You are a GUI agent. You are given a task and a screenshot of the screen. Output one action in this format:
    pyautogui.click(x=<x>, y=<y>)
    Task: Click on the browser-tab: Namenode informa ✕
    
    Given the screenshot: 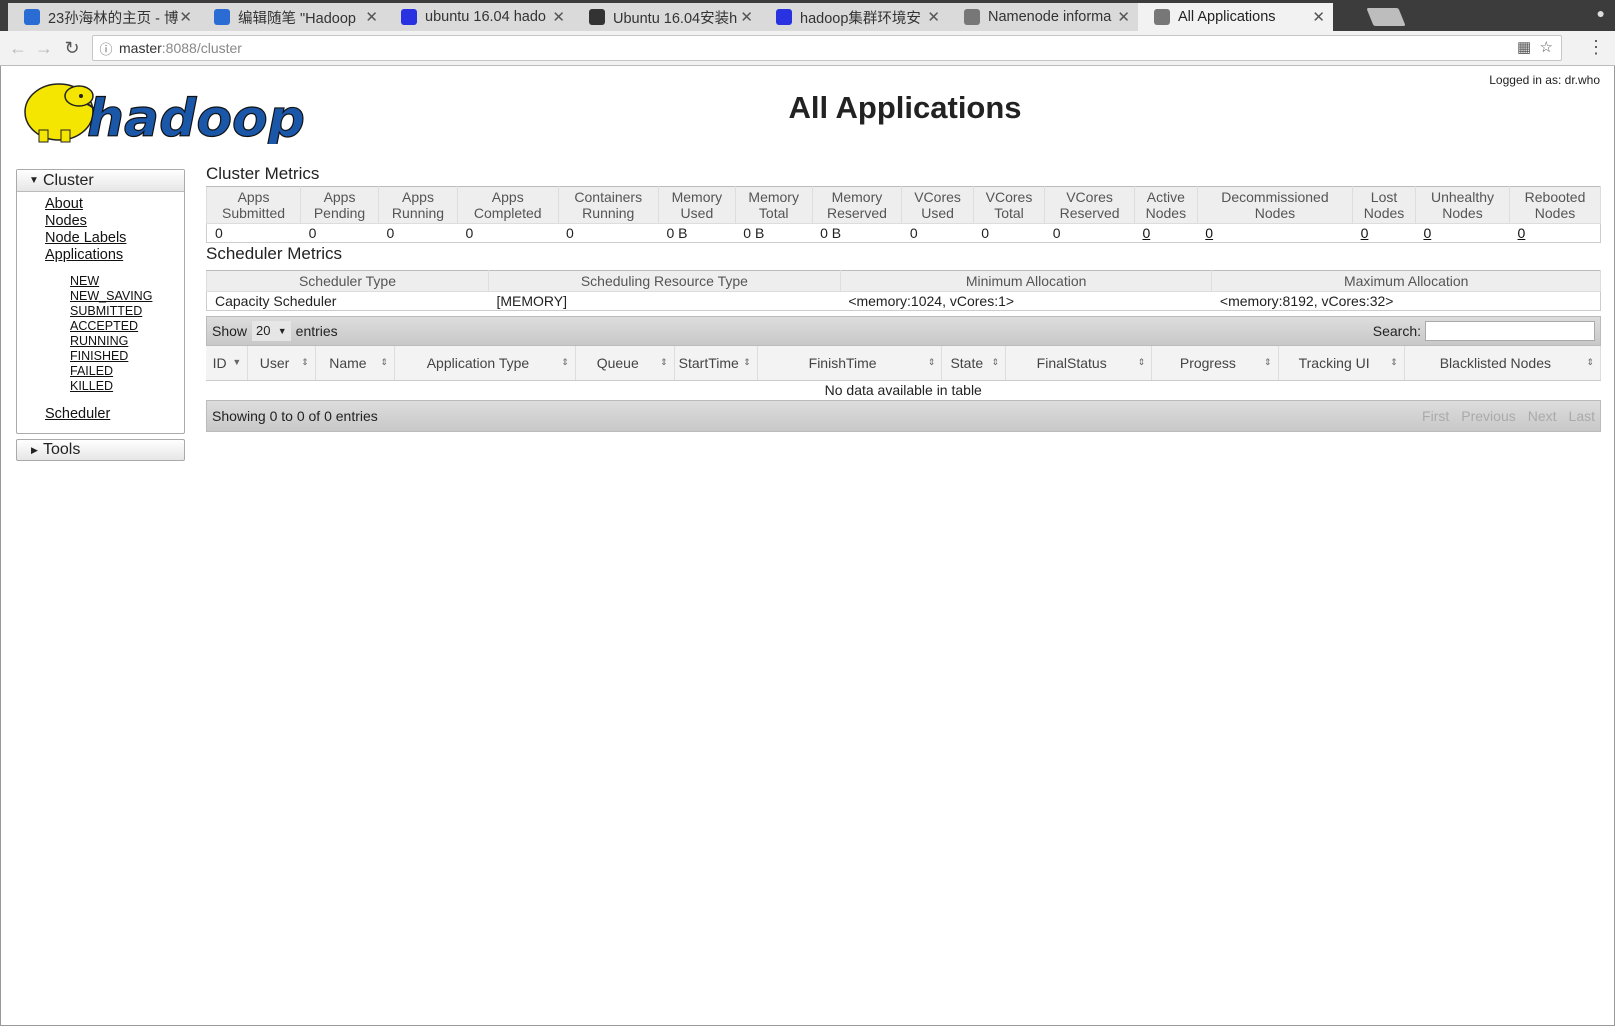 What is the action you would take?
    pyautogui.click(x=1043, y=17)
    